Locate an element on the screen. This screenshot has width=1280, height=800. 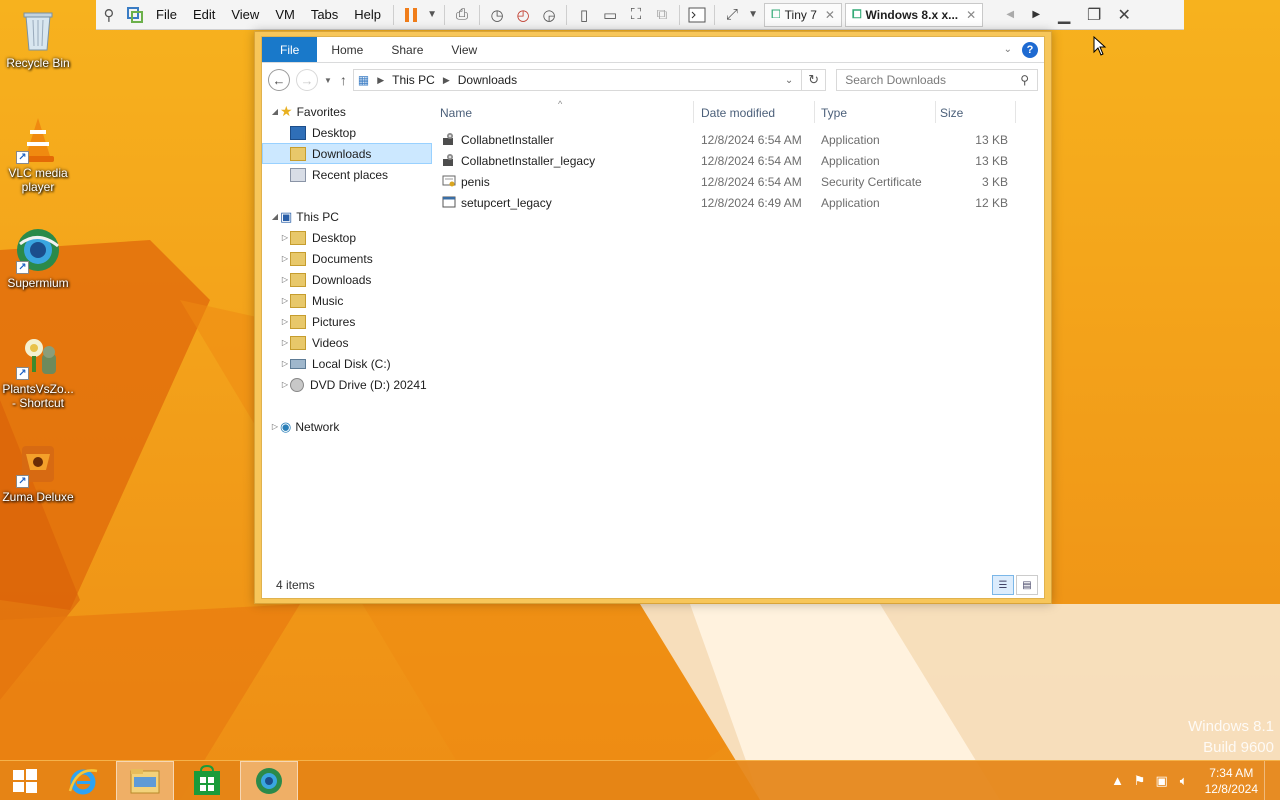
help-icon: ? is located at coordinates (1030, 49).